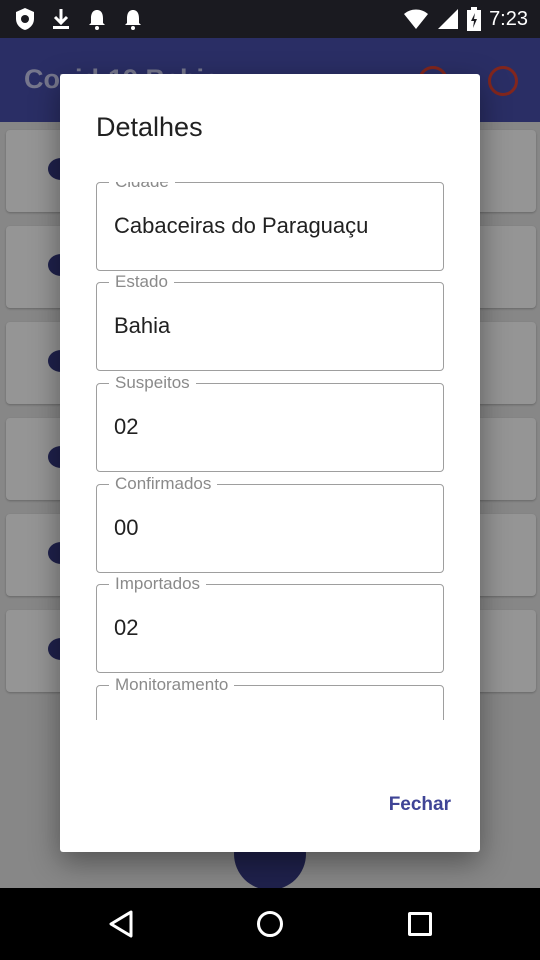 The height and width of the screenshot is (960, 540). What do you see at coordinates (172, 685) in the screenshot?
I see `monitoring-label: Monitoramento` at bounding box center [172, 685].